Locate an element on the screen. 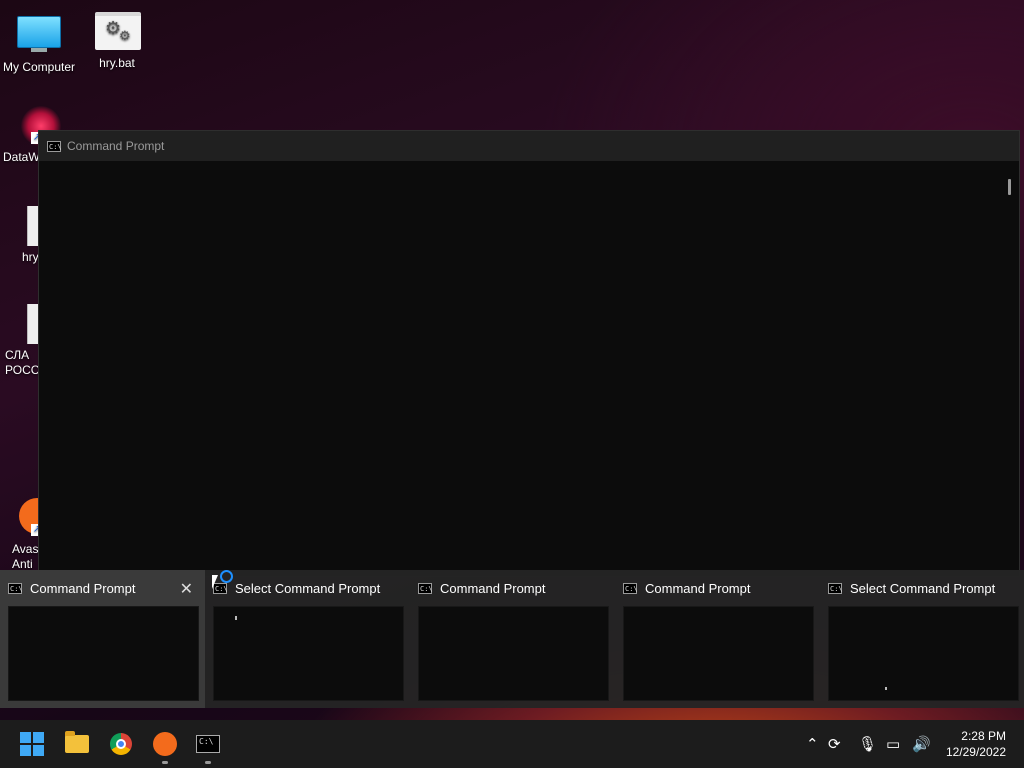 This screenshot has height=768, width=1024. start-button is located at coordinates (32, 744).